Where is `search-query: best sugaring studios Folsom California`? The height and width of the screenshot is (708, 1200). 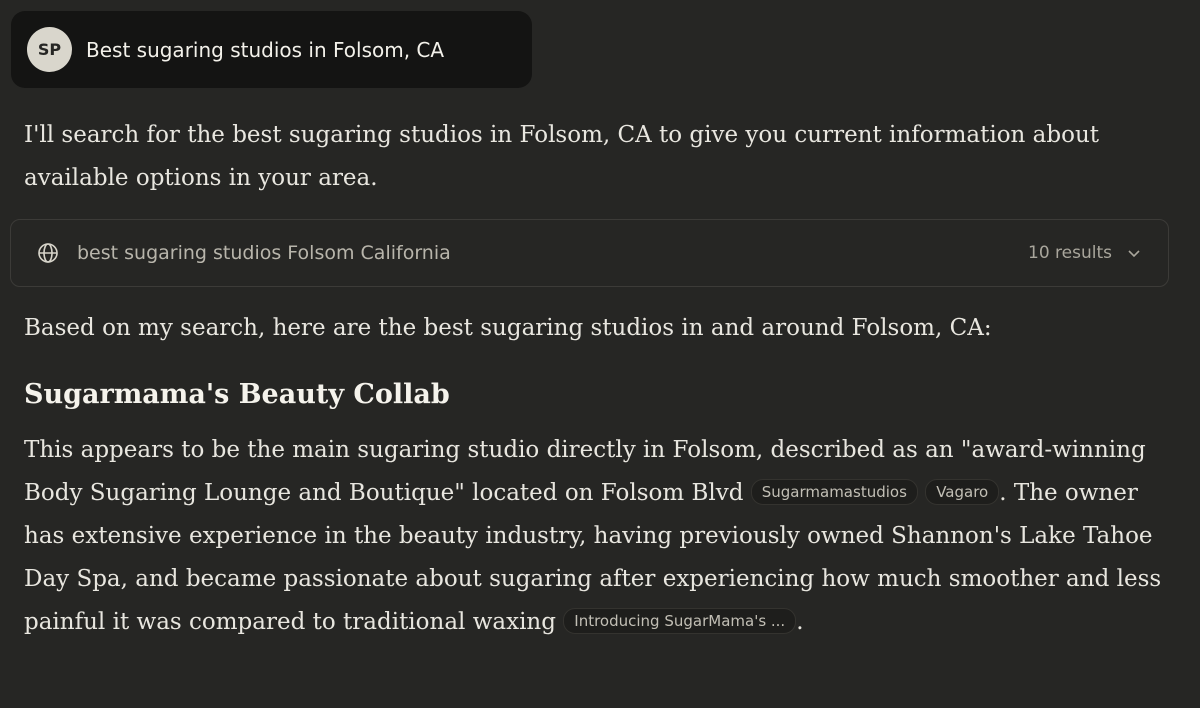
search-query: best sugaring studios Folsom California is located at coordinates (264, 253).